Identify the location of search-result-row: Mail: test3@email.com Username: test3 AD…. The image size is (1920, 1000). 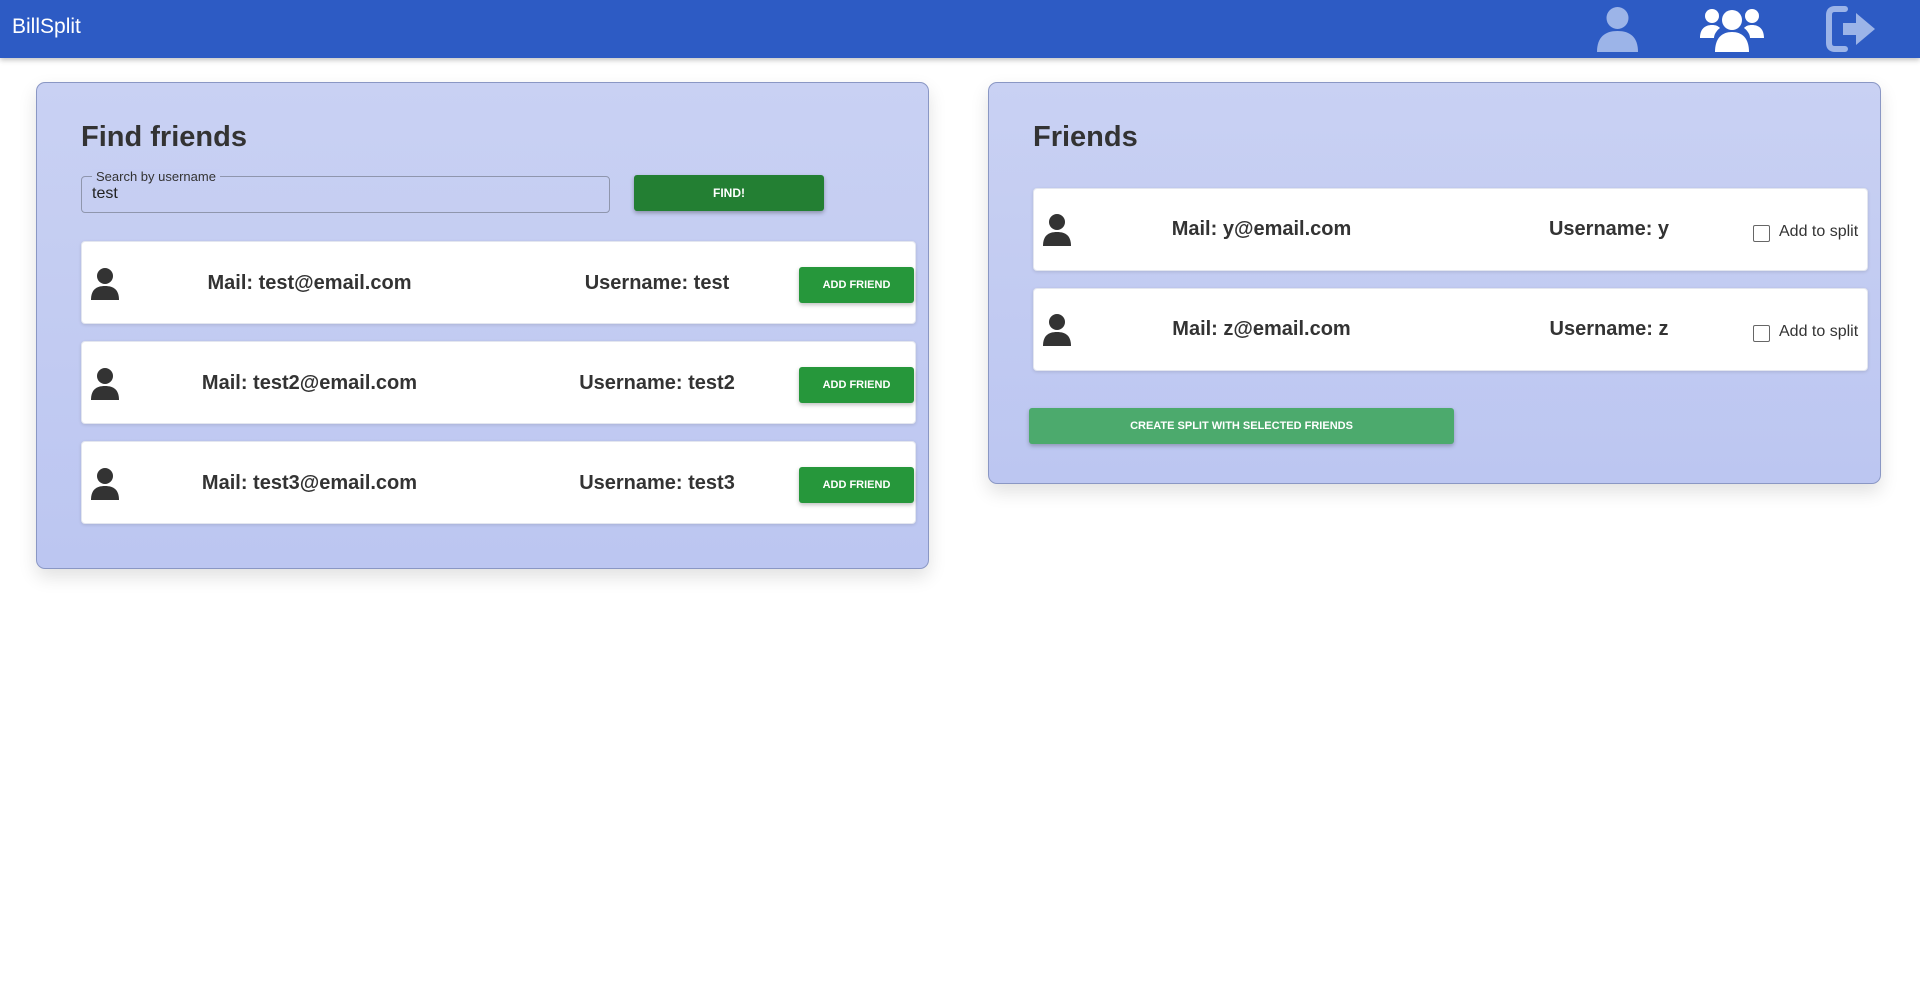
(498, 482).